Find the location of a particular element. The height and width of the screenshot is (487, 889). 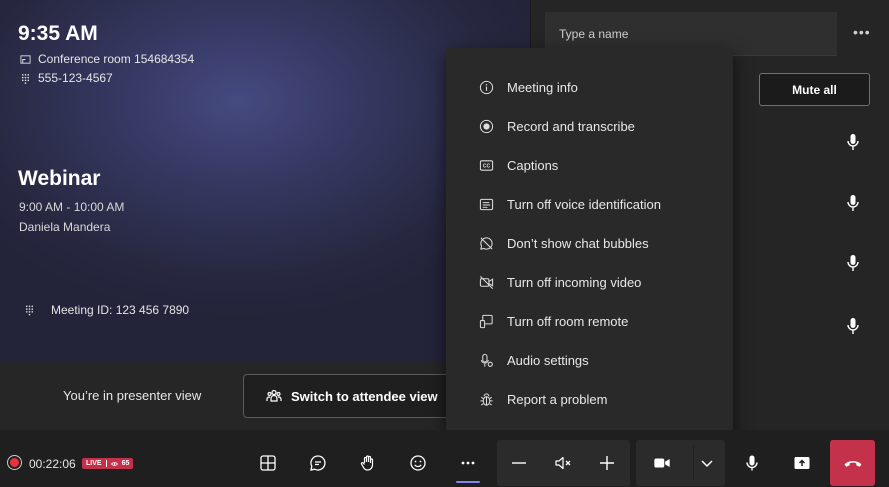

chat-icon is located at coordinates (318, 463).